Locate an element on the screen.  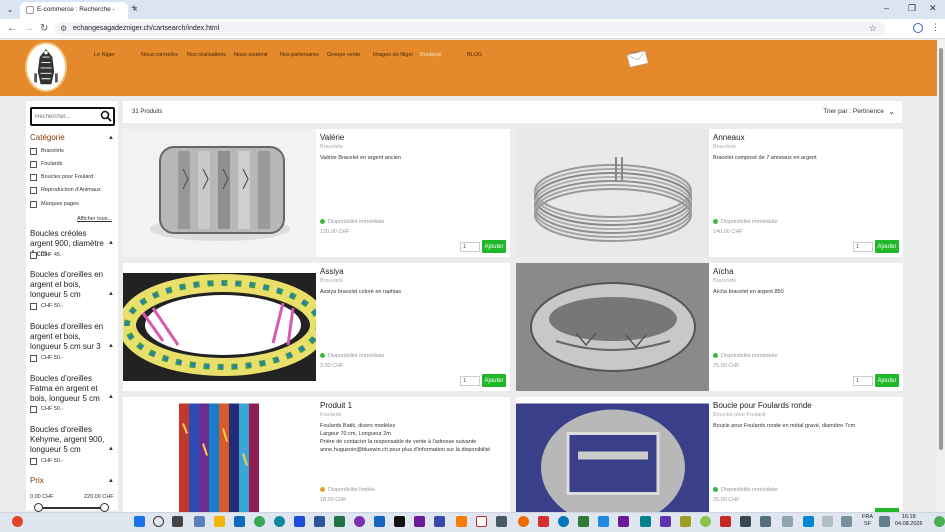
product-name: Aïcha is located at coordinates (723, 271).